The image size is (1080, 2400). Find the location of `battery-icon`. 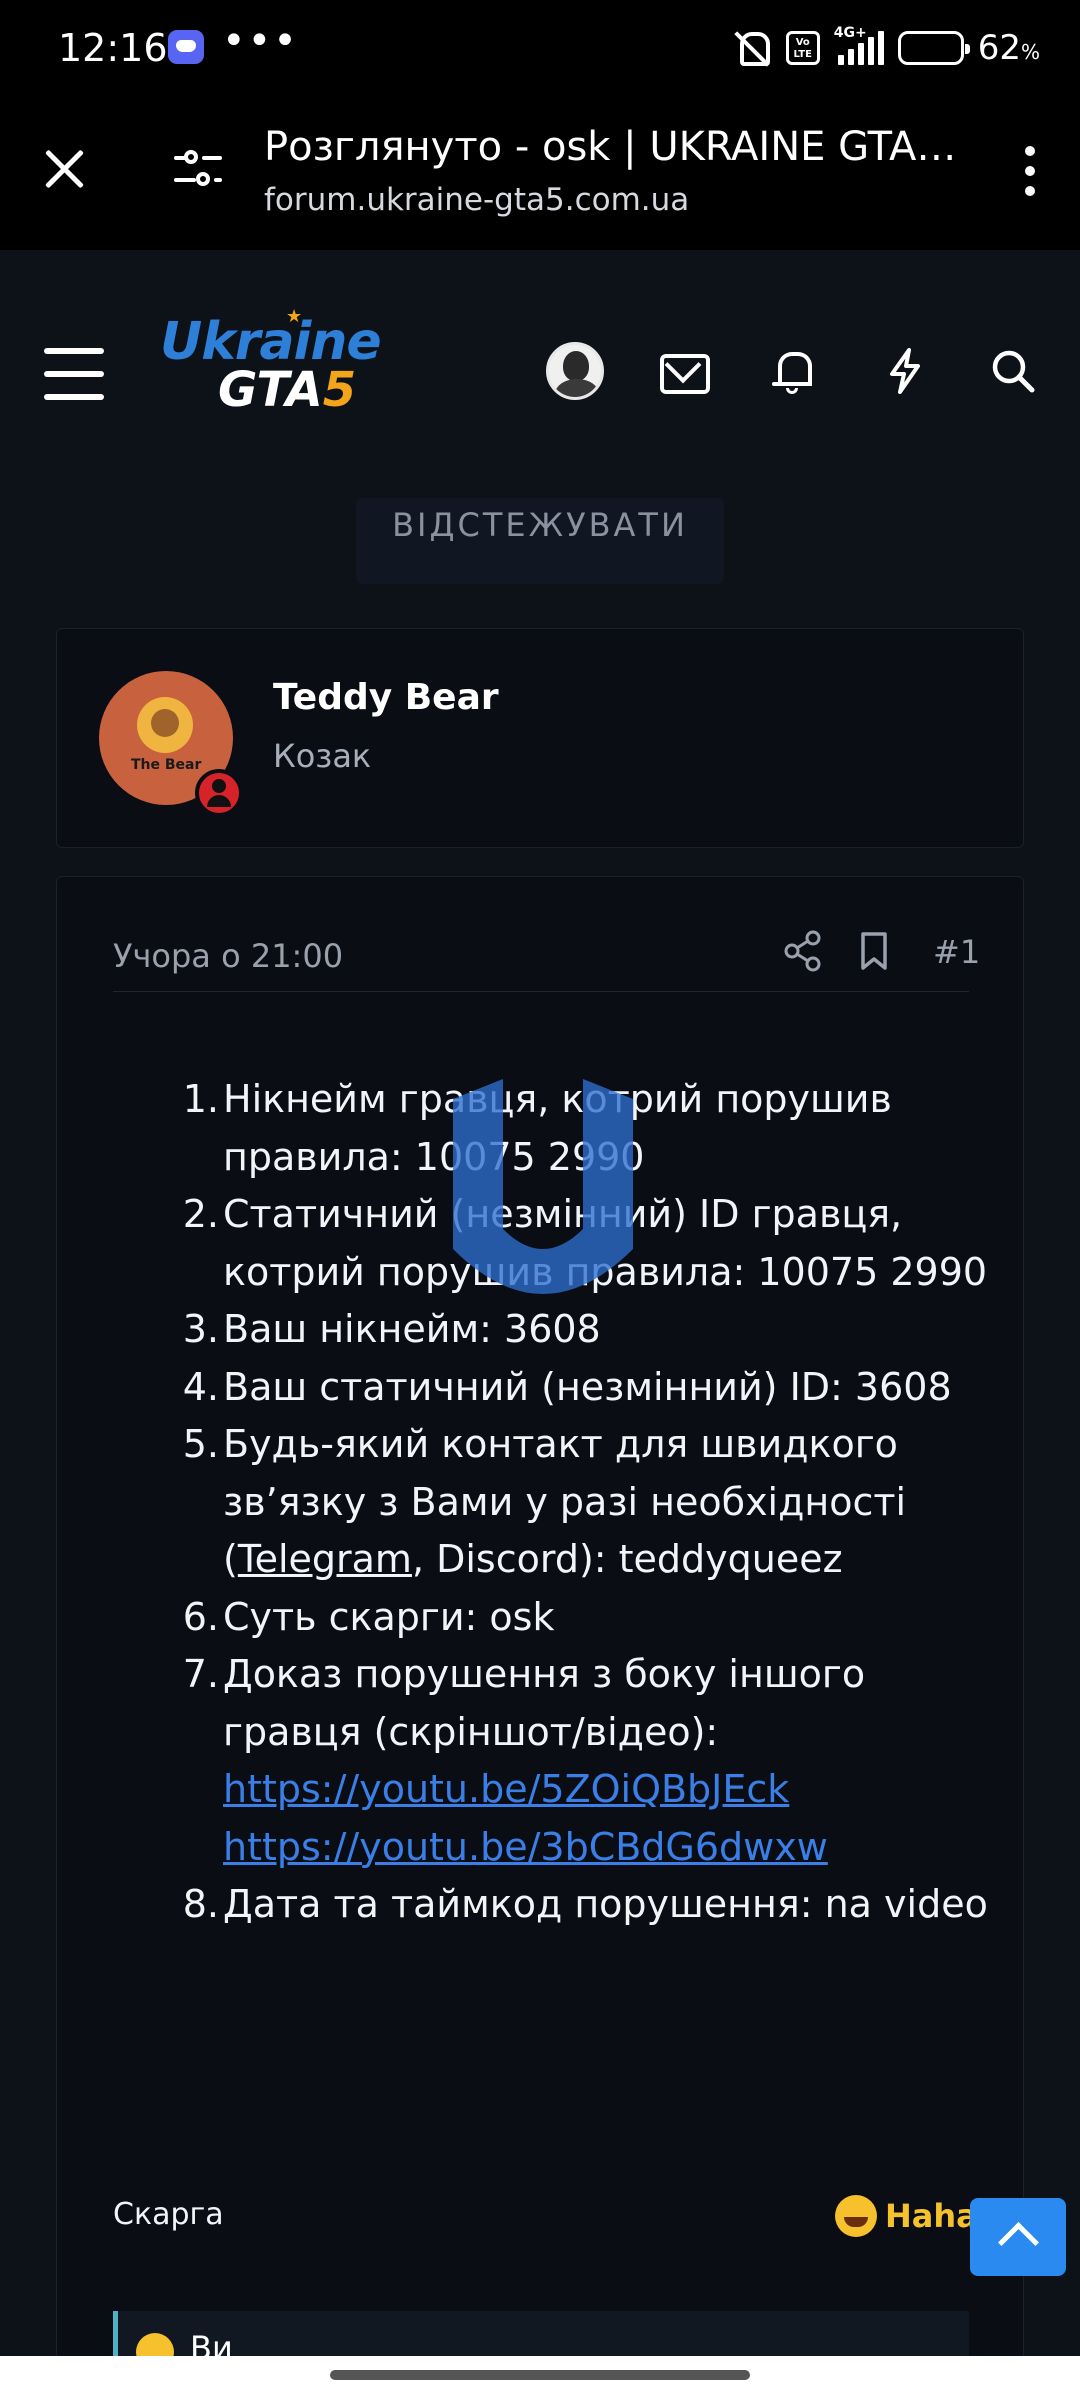

battery-icon is located at coordinates (933, 48).